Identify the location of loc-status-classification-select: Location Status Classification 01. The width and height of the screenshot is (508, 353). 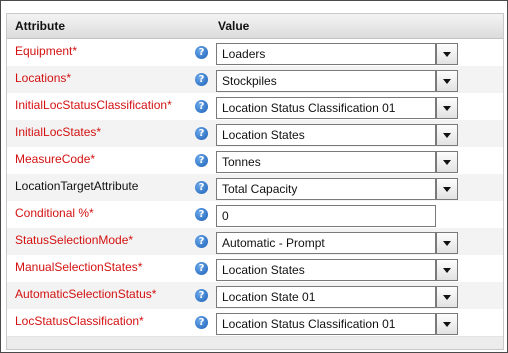
(337, 324).